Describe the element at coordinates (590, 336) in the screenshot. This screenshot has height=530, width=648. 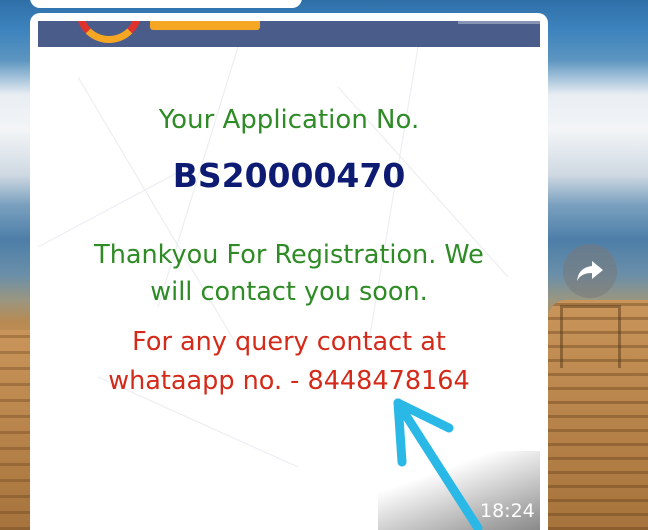
I see `wallpaper-sand-tower` at that location.